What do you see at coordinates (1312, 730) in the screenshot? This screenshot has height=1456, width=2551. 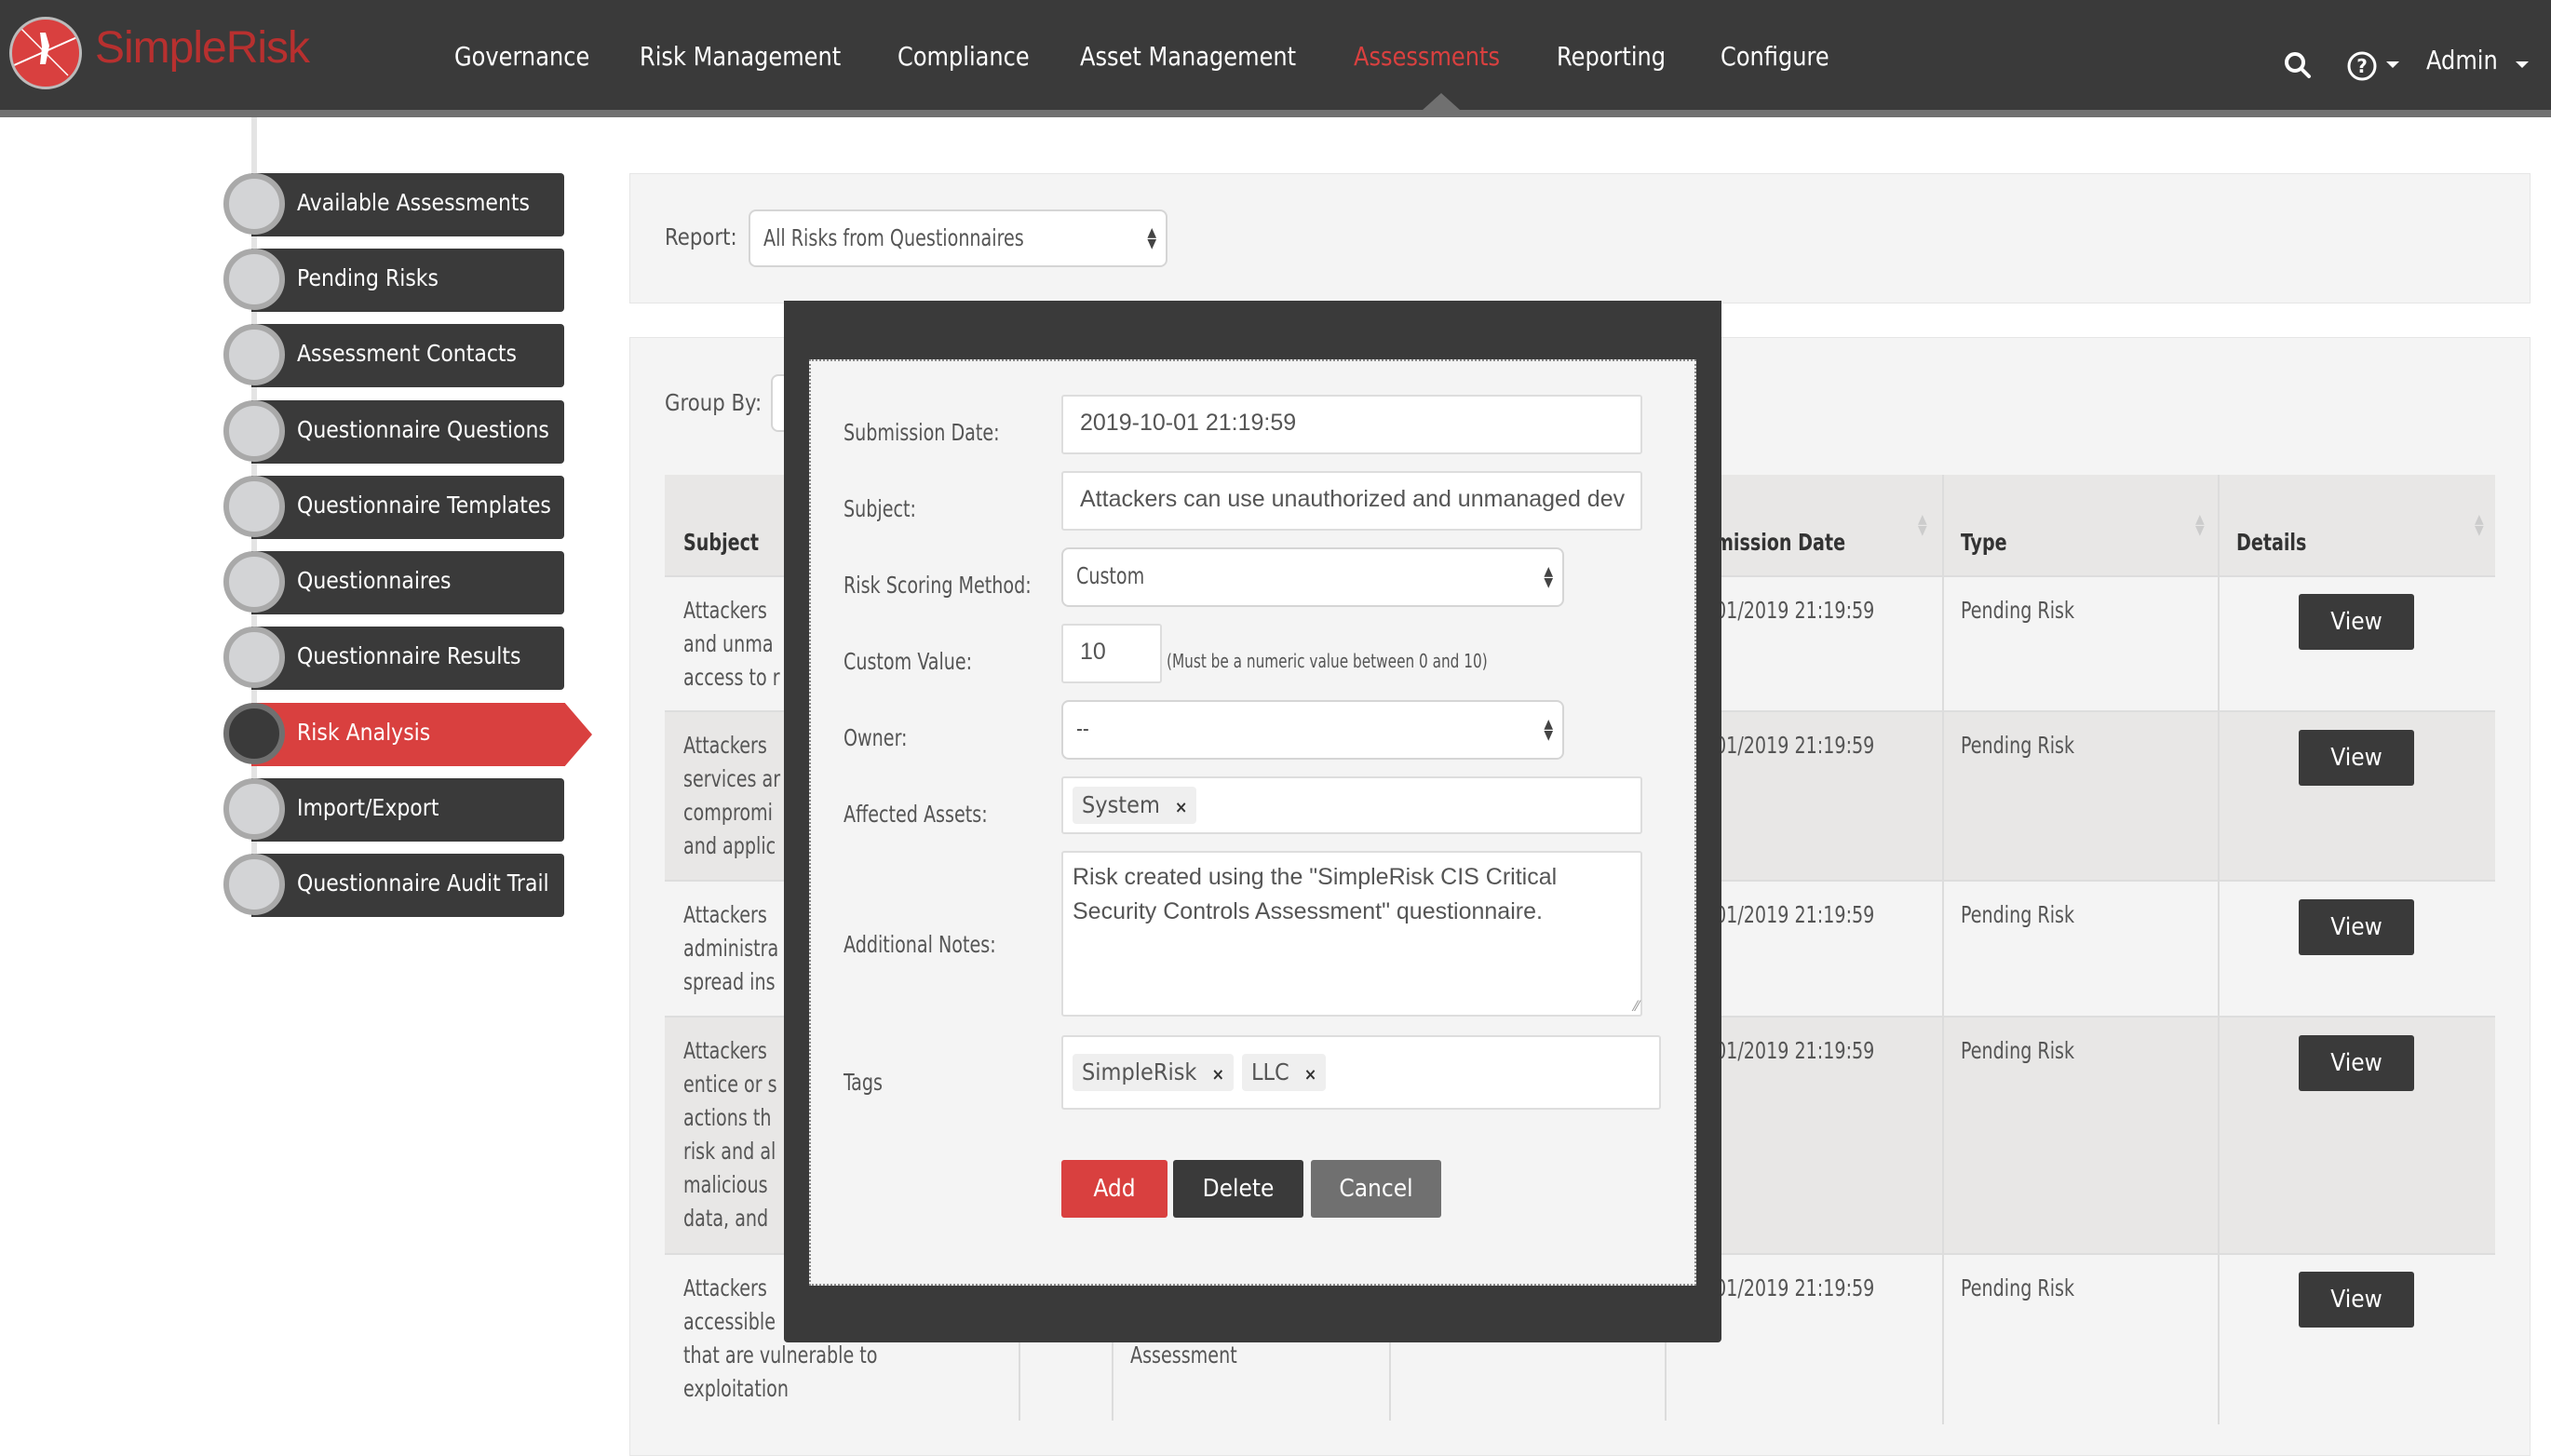 I see `owner-select: -- ▲ ▼` at bounding box center [1312, 730].